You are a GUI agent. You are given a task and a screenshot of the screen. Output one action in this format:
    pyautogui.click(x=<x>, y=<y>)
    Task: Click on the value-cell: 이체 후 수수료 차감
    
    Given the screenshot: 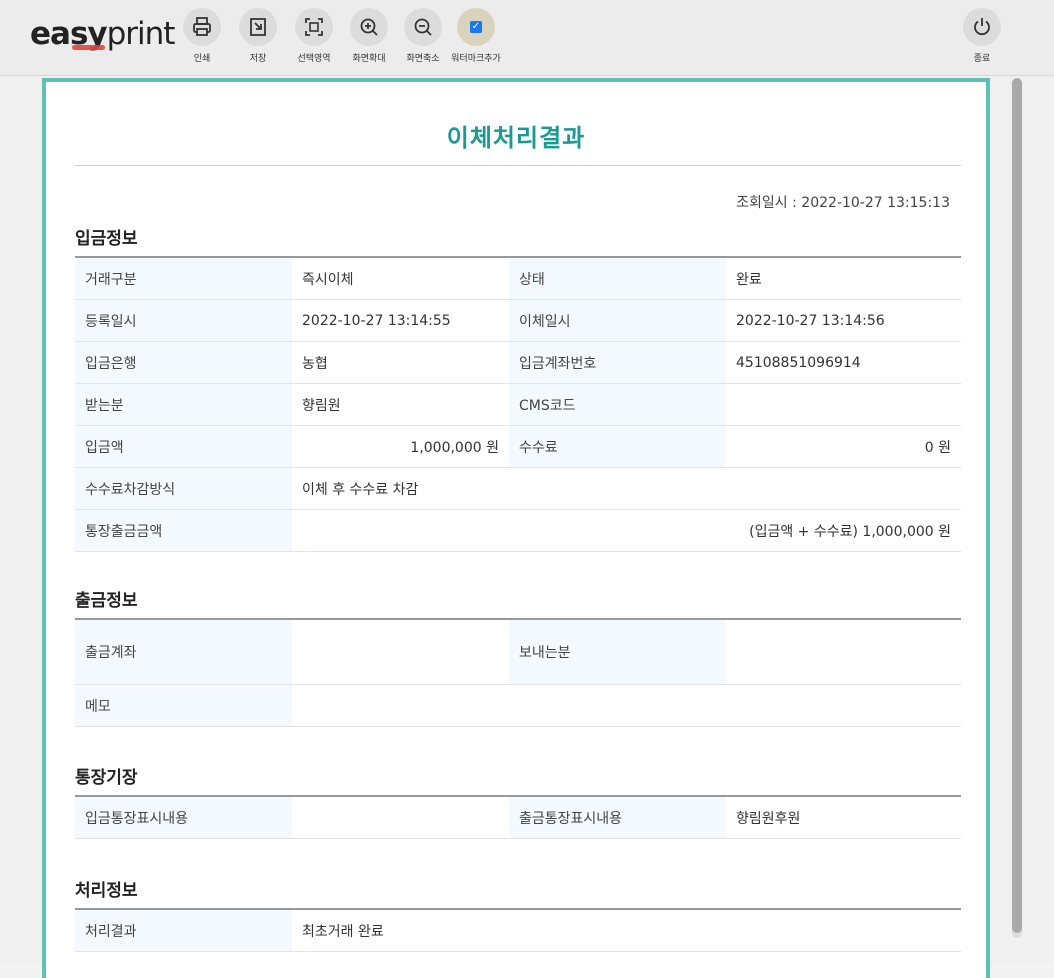 What is the action you would take?
    pyautogui.click(x=626, y=488)
    